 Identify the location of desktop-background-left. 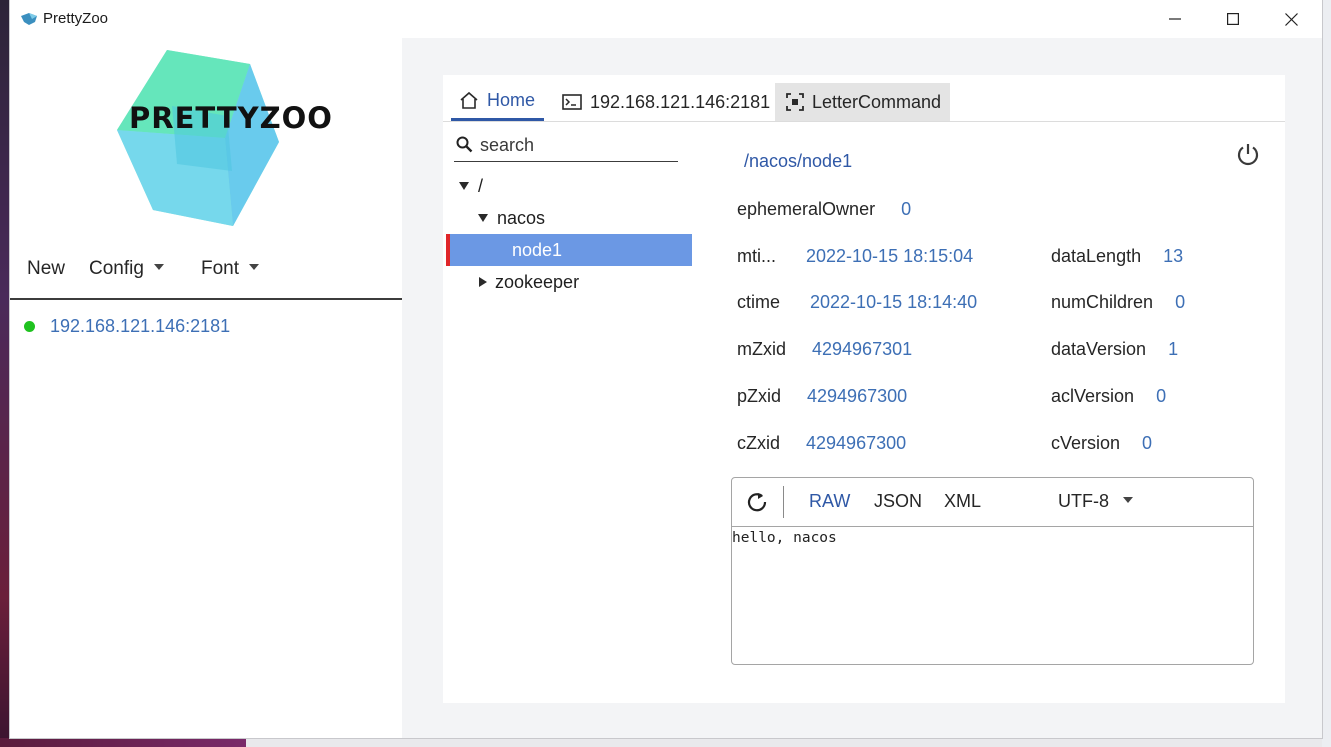
(5, 373).